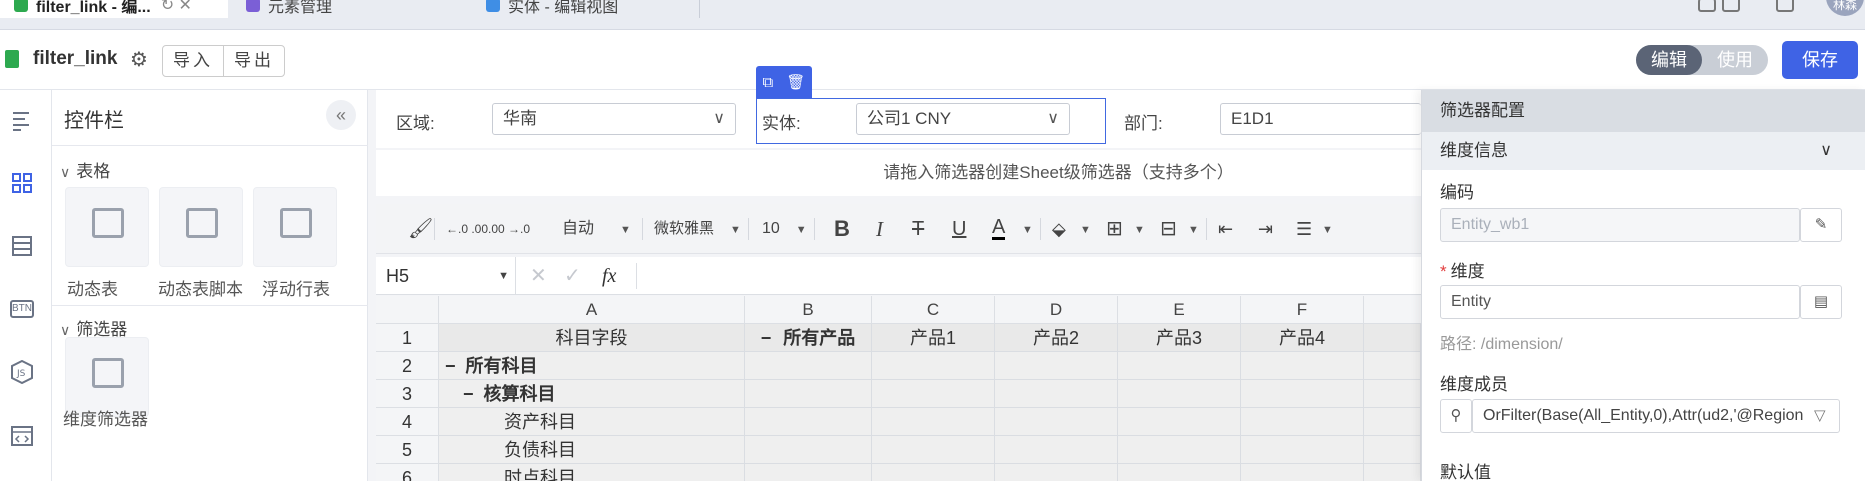 This screenshot has height=481, width=1865. Describe the element at coordinates (420, 229) in the screenshot. I see `format-painter-icon: 🖌` at that location.